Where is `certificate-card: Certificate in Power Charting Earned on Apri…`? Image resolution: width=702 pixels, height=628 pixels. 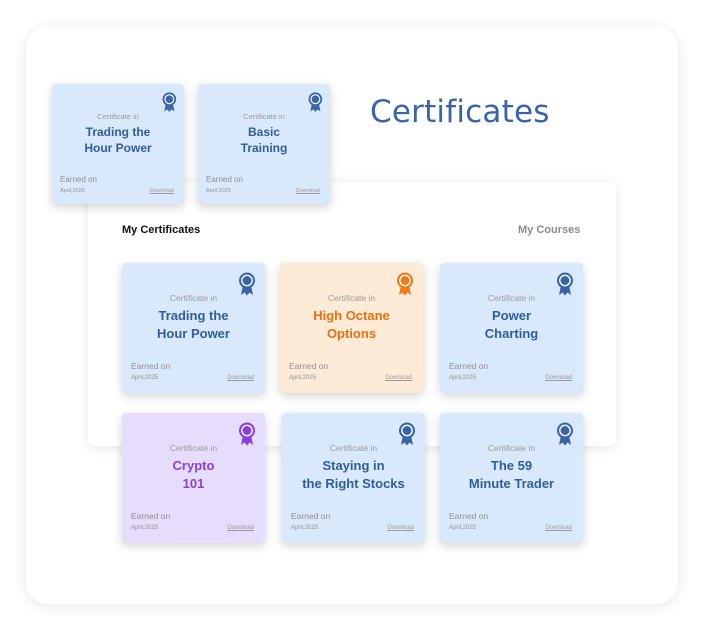 certificate-card: Certificate in Power Charting Earned on Apri… is located at coordinates (511, 328).